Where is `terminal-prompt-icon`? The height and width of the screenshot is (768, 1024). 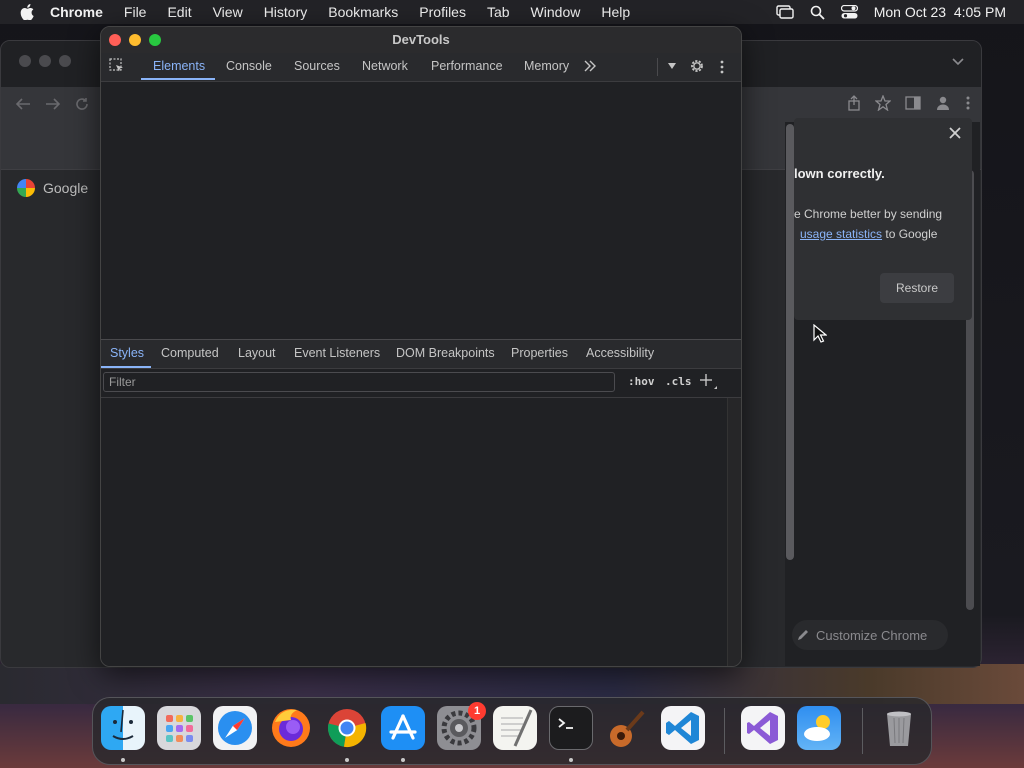
terminal-prompt-icon is located at coordinates (565, 723).